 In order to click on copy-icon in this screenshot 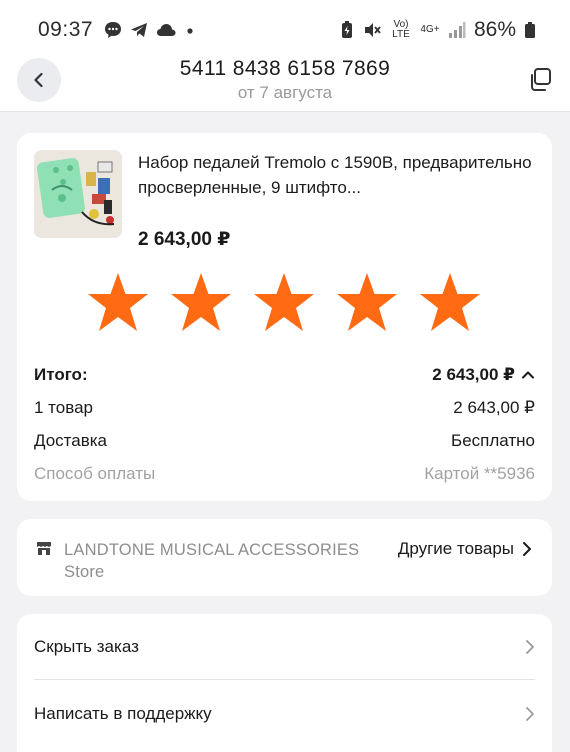, I will do `click(540, 80)`.